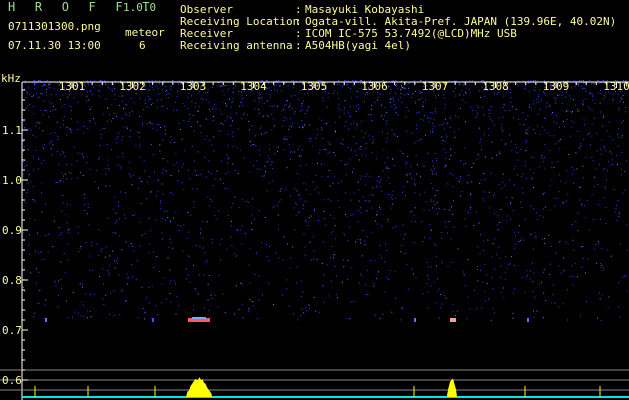 The width and height of the screenshot is (629, 400). Describe the element at coordinates (556, 86) in the screenshot. I see `time-tick-label: 1309` at that location.